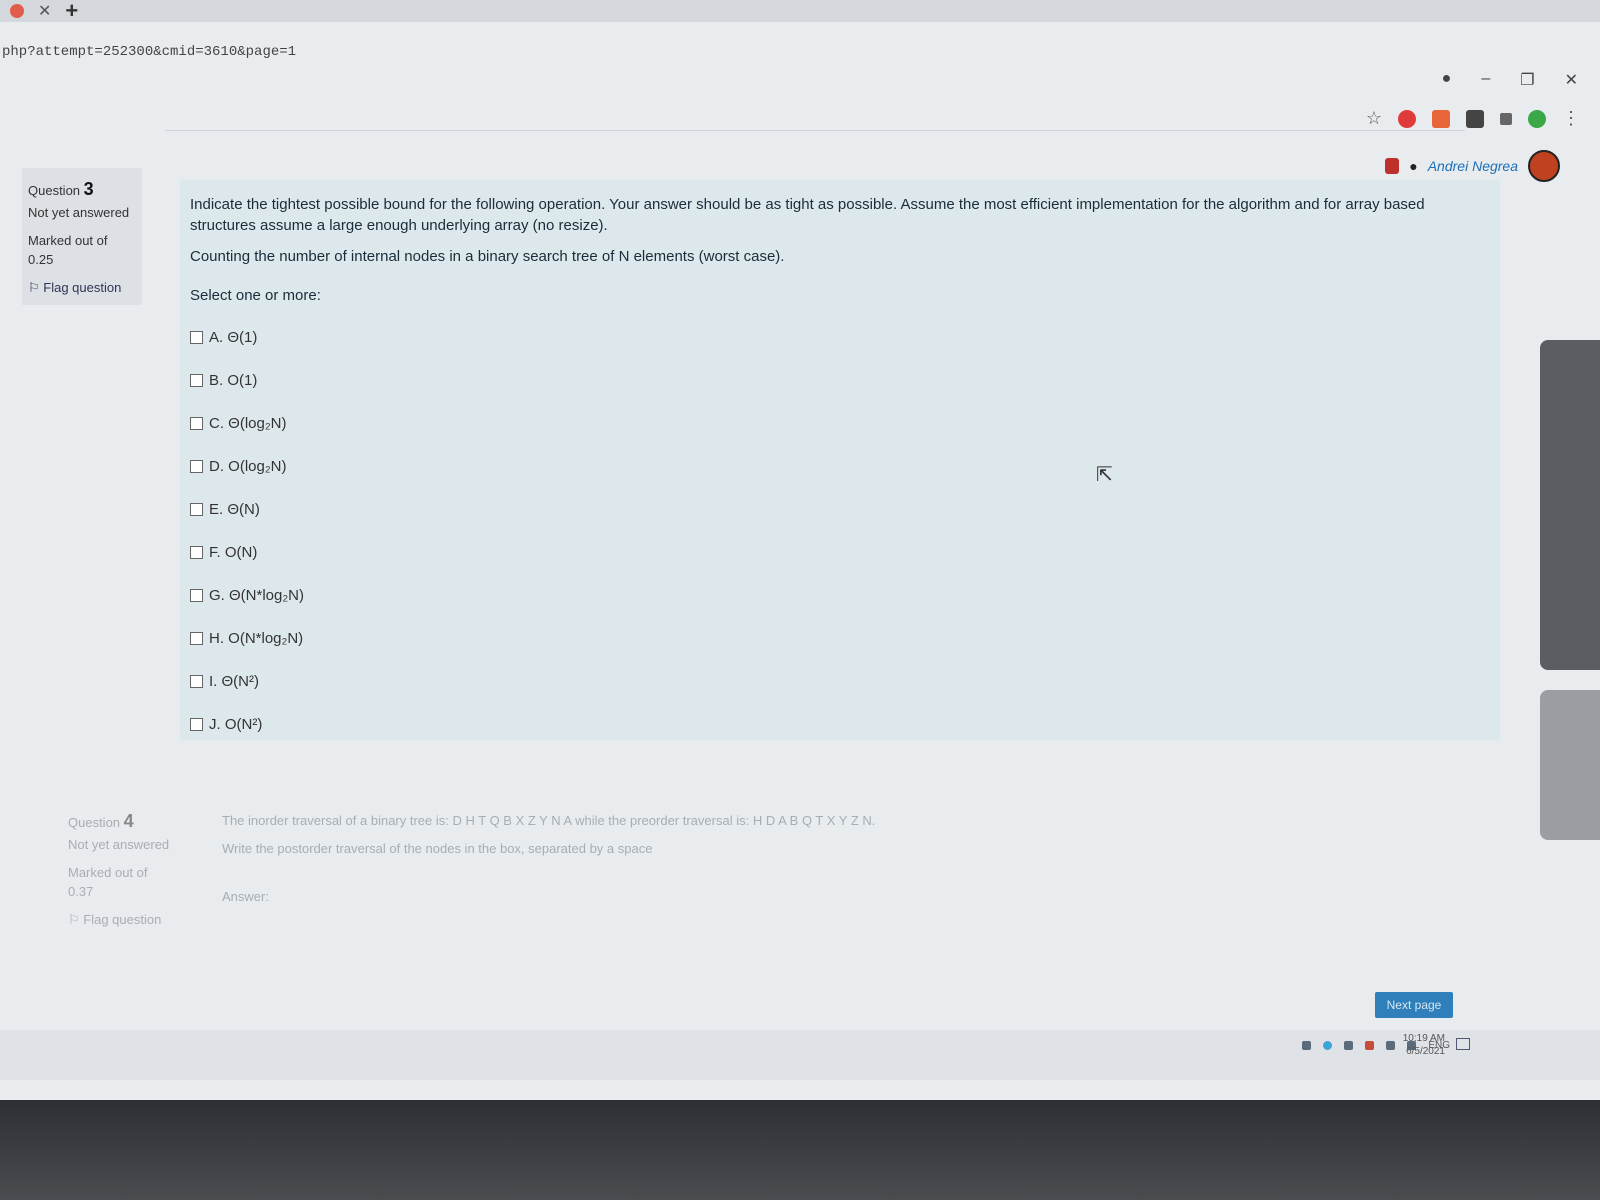 This screenshot has height=1200, width=1600. I want to click on tab-favicon-icon, so click(17, 11).